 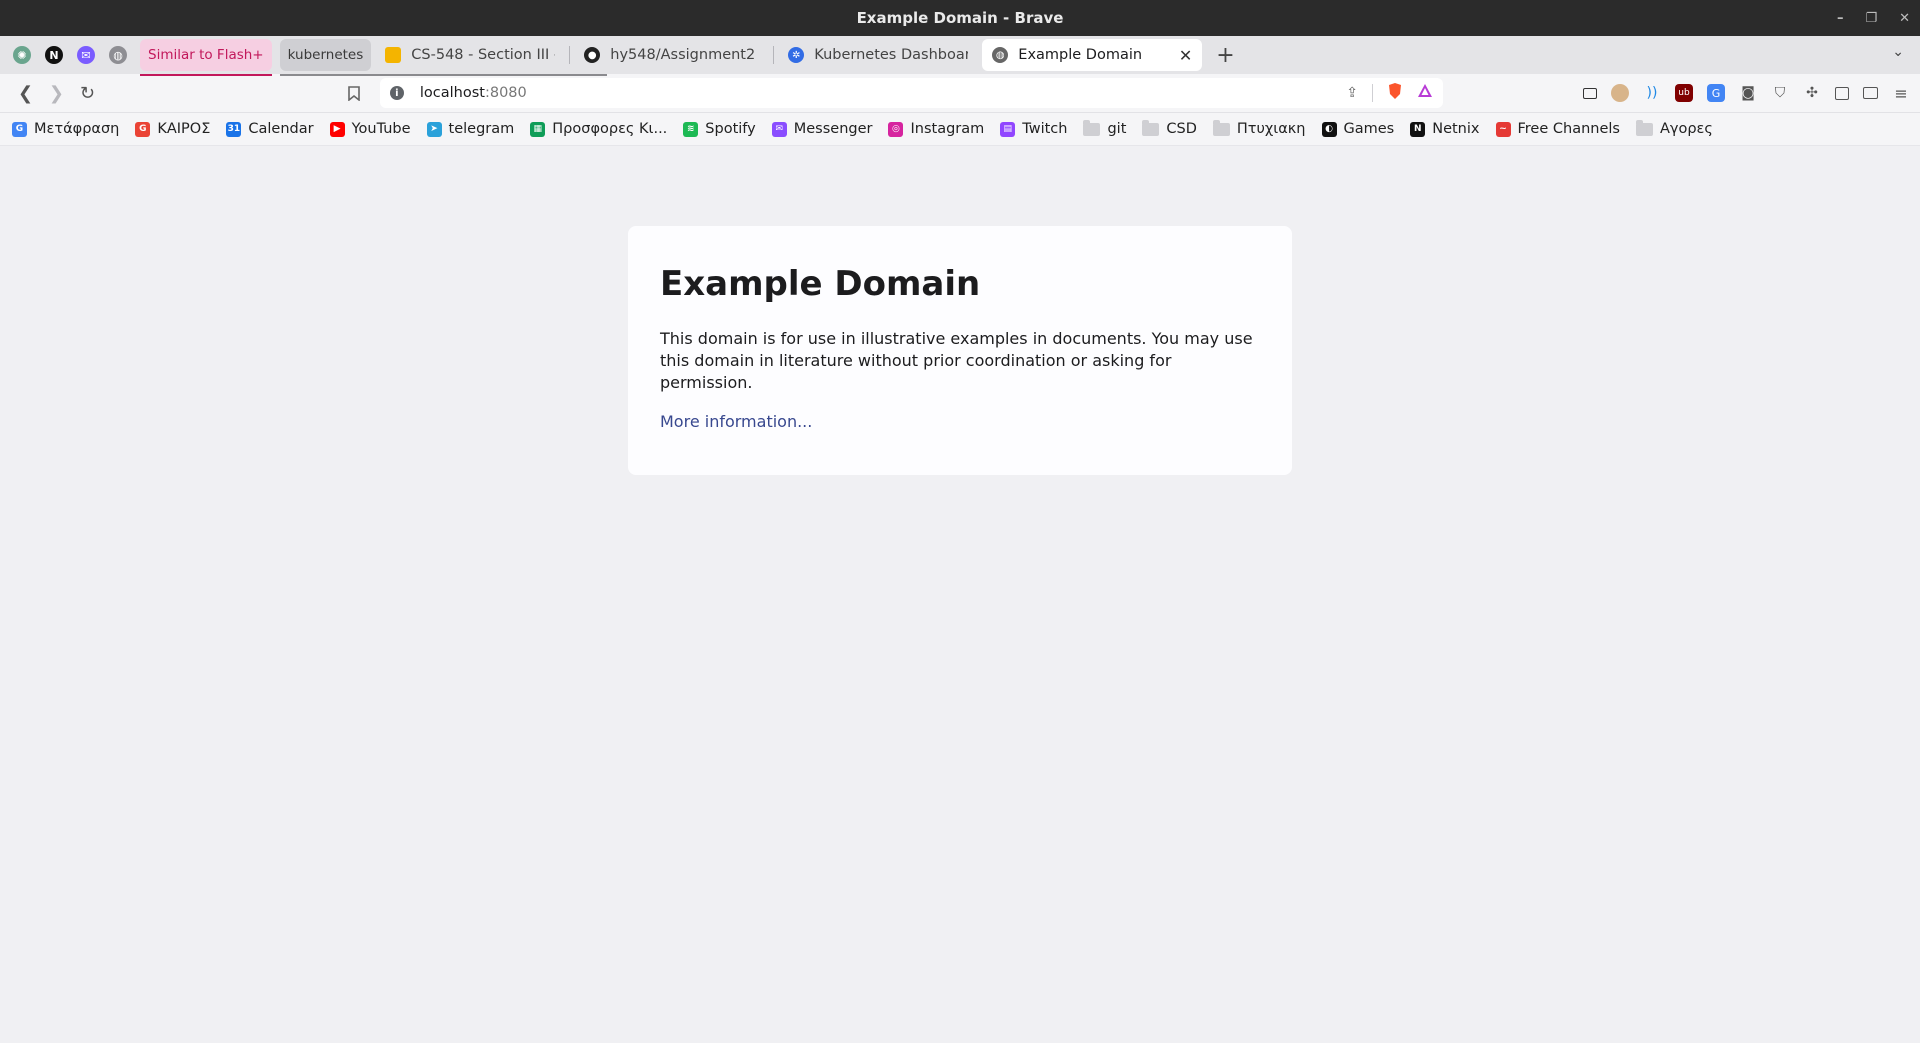 What do you see at coordinates (337, 129) in the screenshot?
I see `youtube-icon: ▶` at bounding box center [337, 129].